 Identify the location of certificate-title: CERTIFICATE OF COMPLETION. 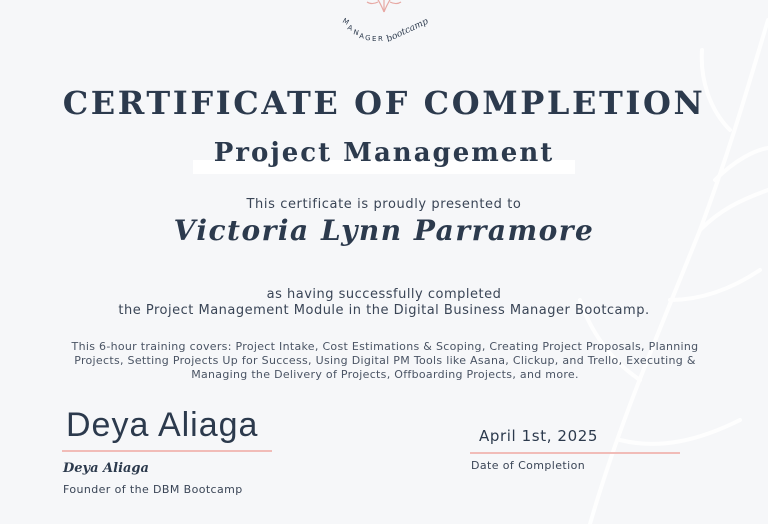
(384, 103).